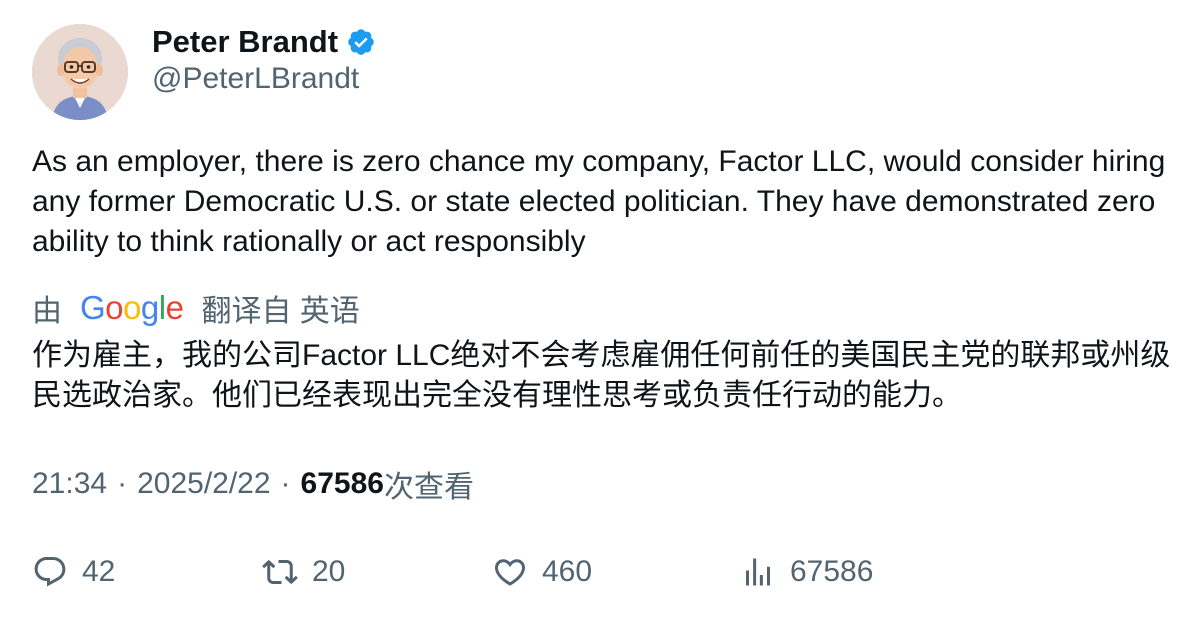  I want to click on reply-count: 42, so click(99, 571).